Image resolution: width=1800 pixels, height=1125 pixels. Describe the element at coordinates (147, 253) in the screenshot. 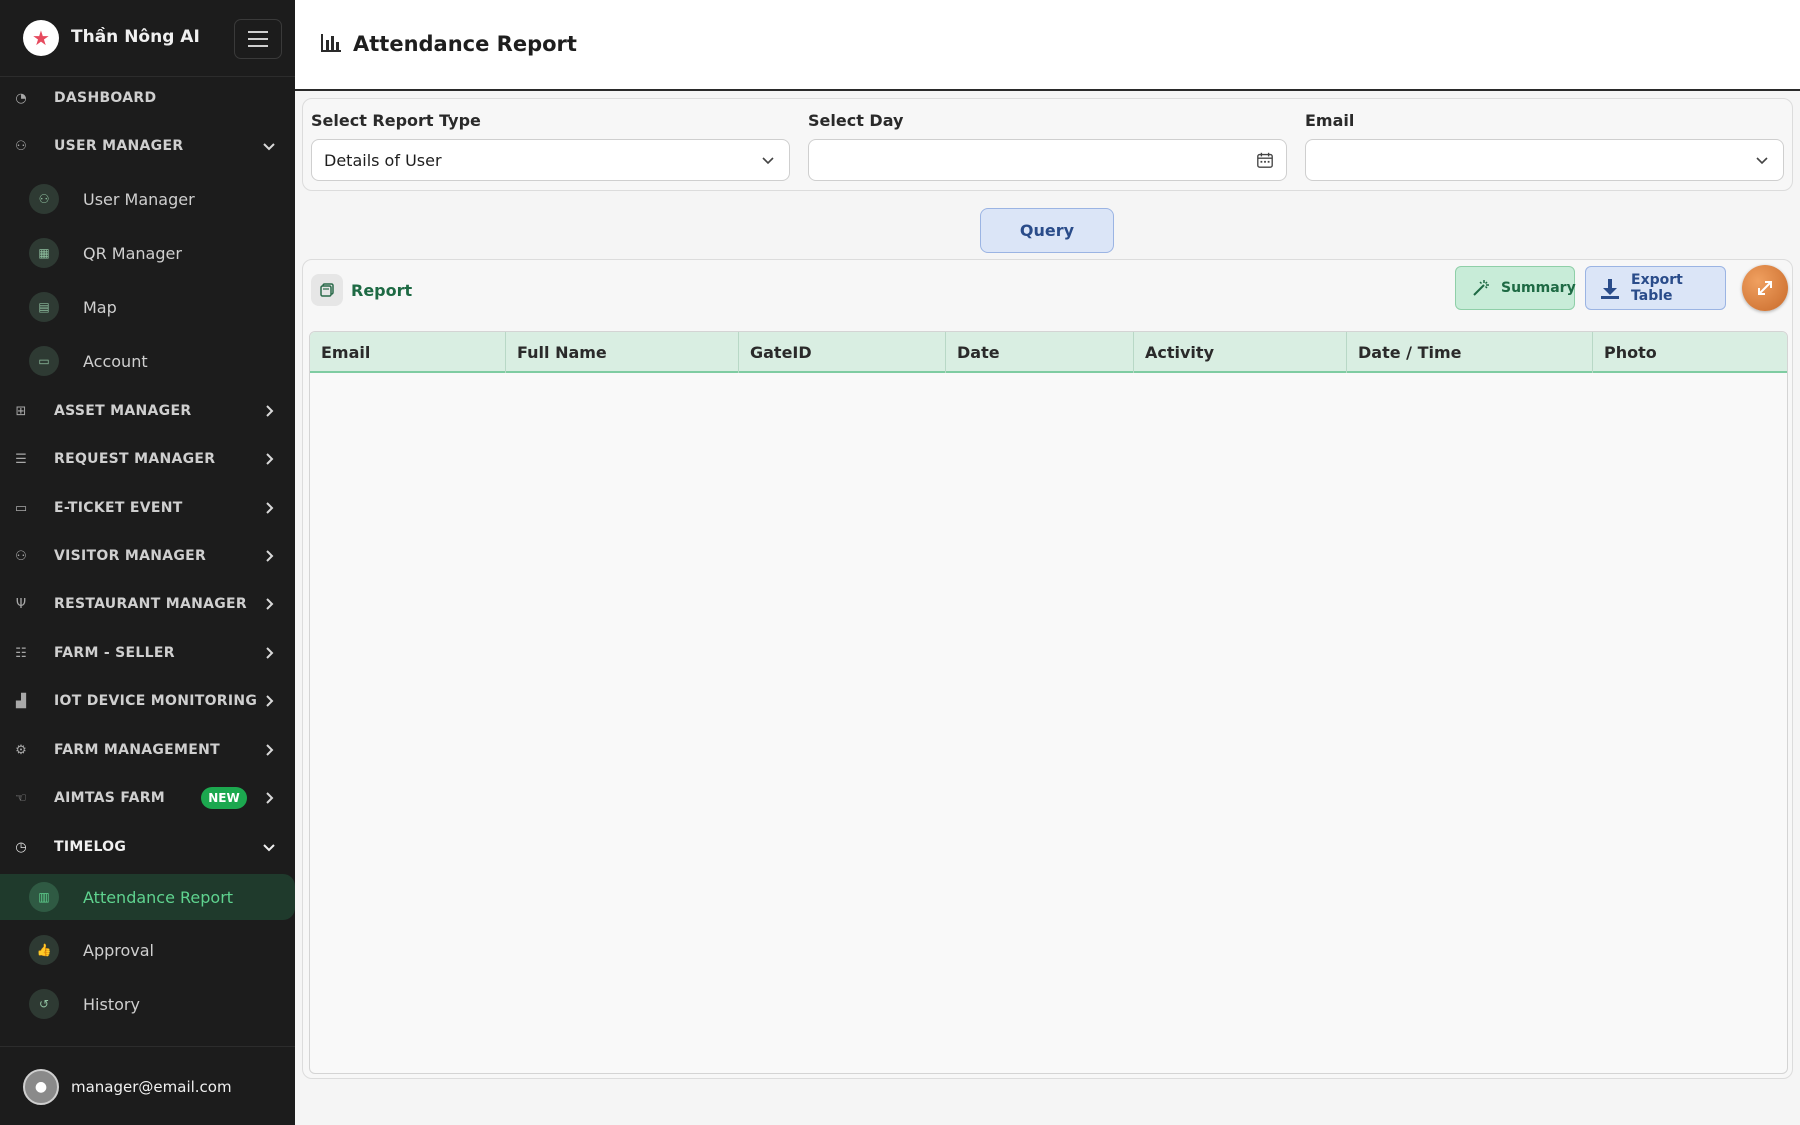

I see `sidebar-subitem-qr-manager: ▦ QR Manager` at that location.